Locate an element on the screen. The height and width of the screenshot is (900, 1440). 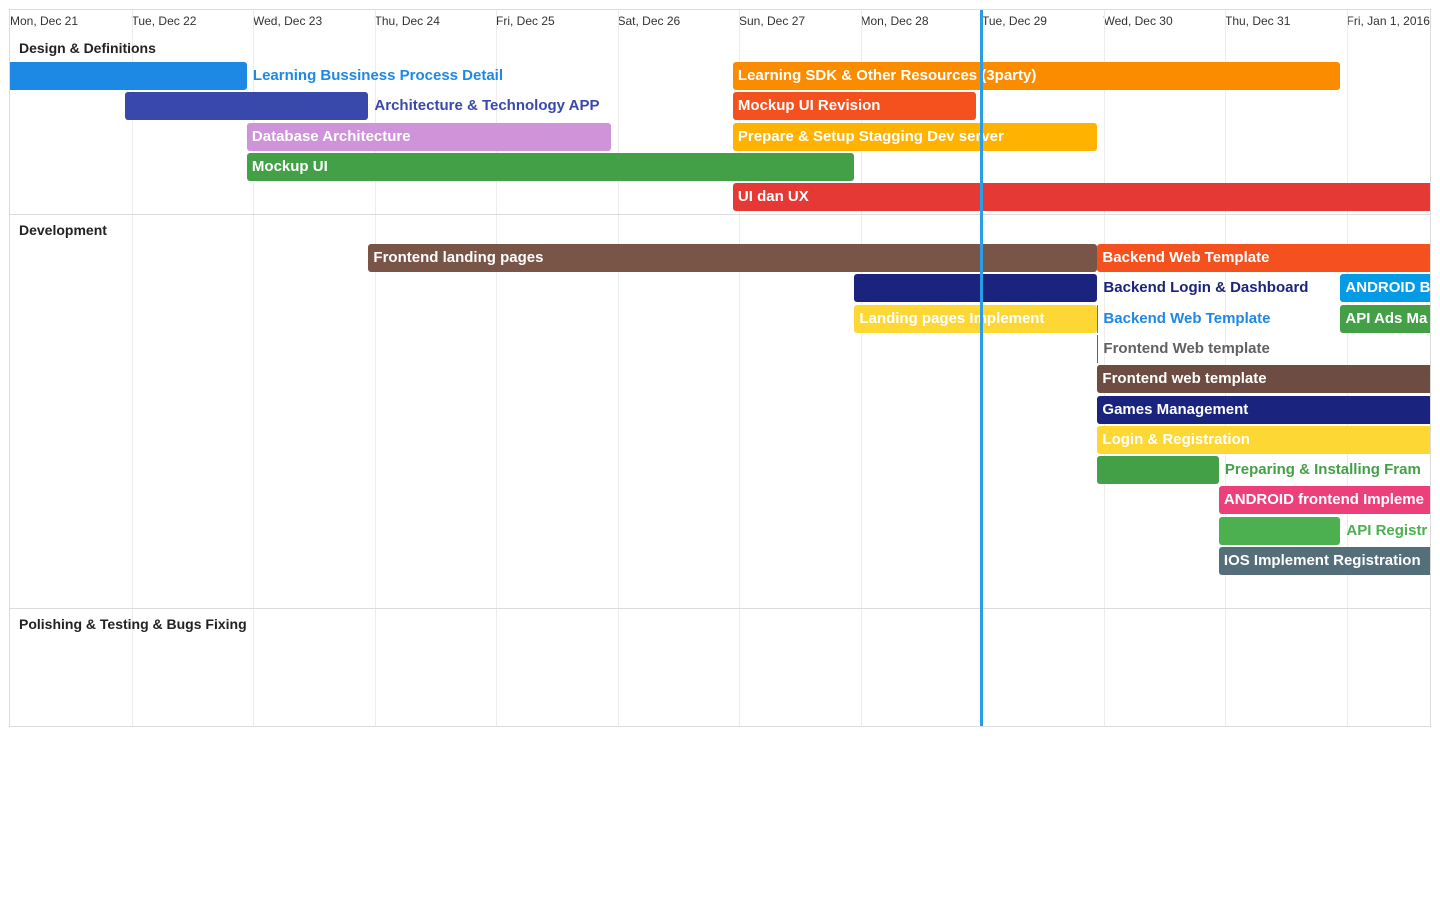
task-label: Database Architecture is located at coordinates (331, 136).